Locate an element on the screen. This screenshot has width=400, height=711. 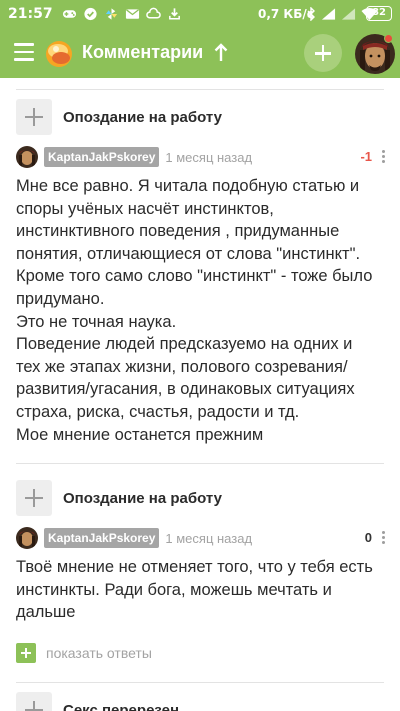
comment-line: придумано. is located at coordinates (60, 298).